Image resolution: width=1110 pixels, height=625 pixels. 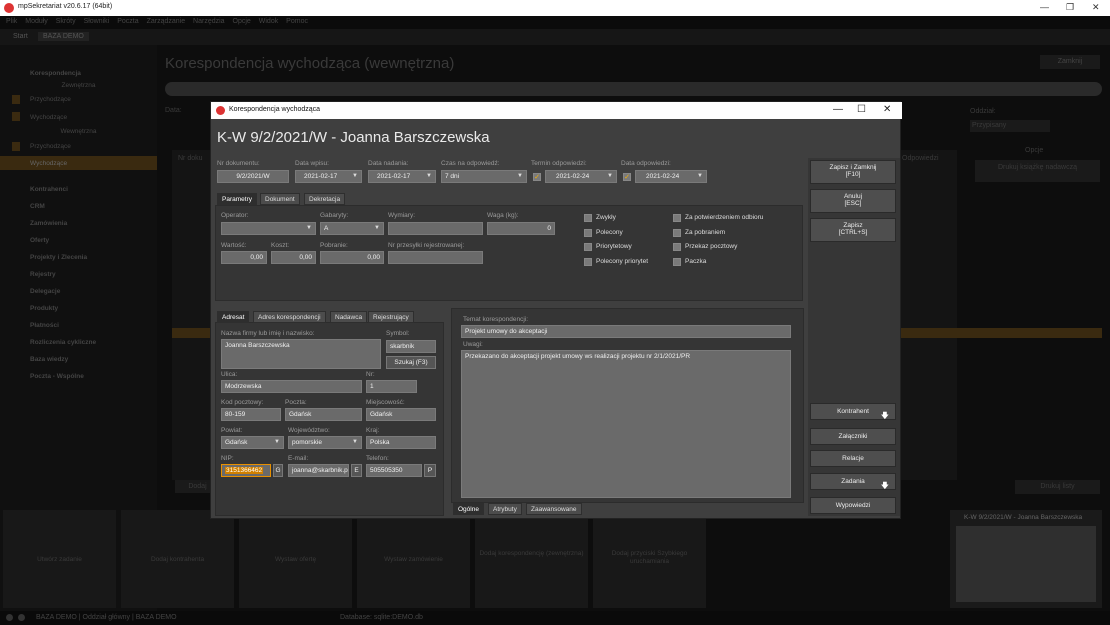 What do you see at coordinates (677, 233) in the screenshot?
I see `checkbox-za-pobraniem` at bounding box center [677, 233].